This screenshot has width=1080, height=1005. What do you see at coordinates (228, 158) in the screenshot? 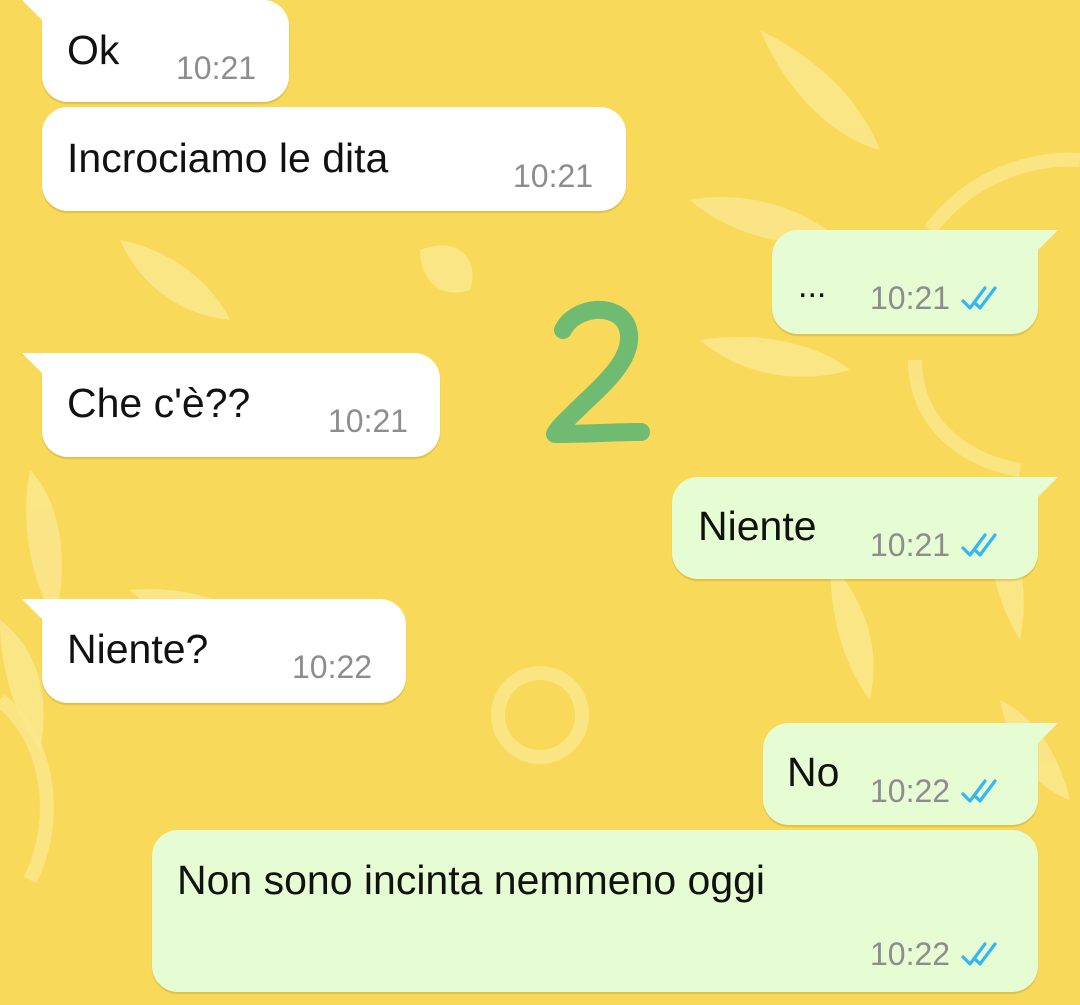
I see `message-text: Incrociamo le dita` at bounding box center [228, 158].